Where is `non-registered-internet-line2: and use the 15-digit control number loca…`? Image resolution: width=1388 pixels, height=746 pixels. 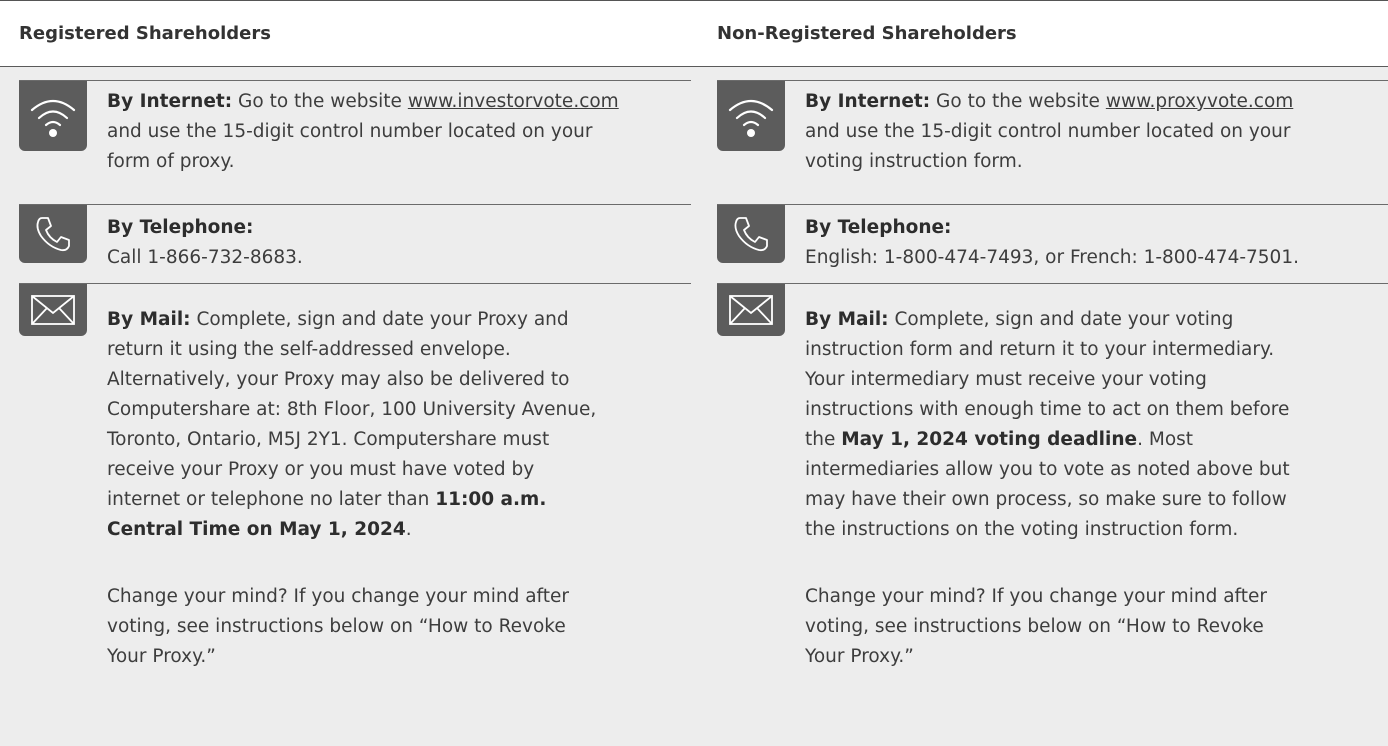
non-registered-internet-line2: and use the 15-digit control number loca… is located at coordinates (1048, 131).